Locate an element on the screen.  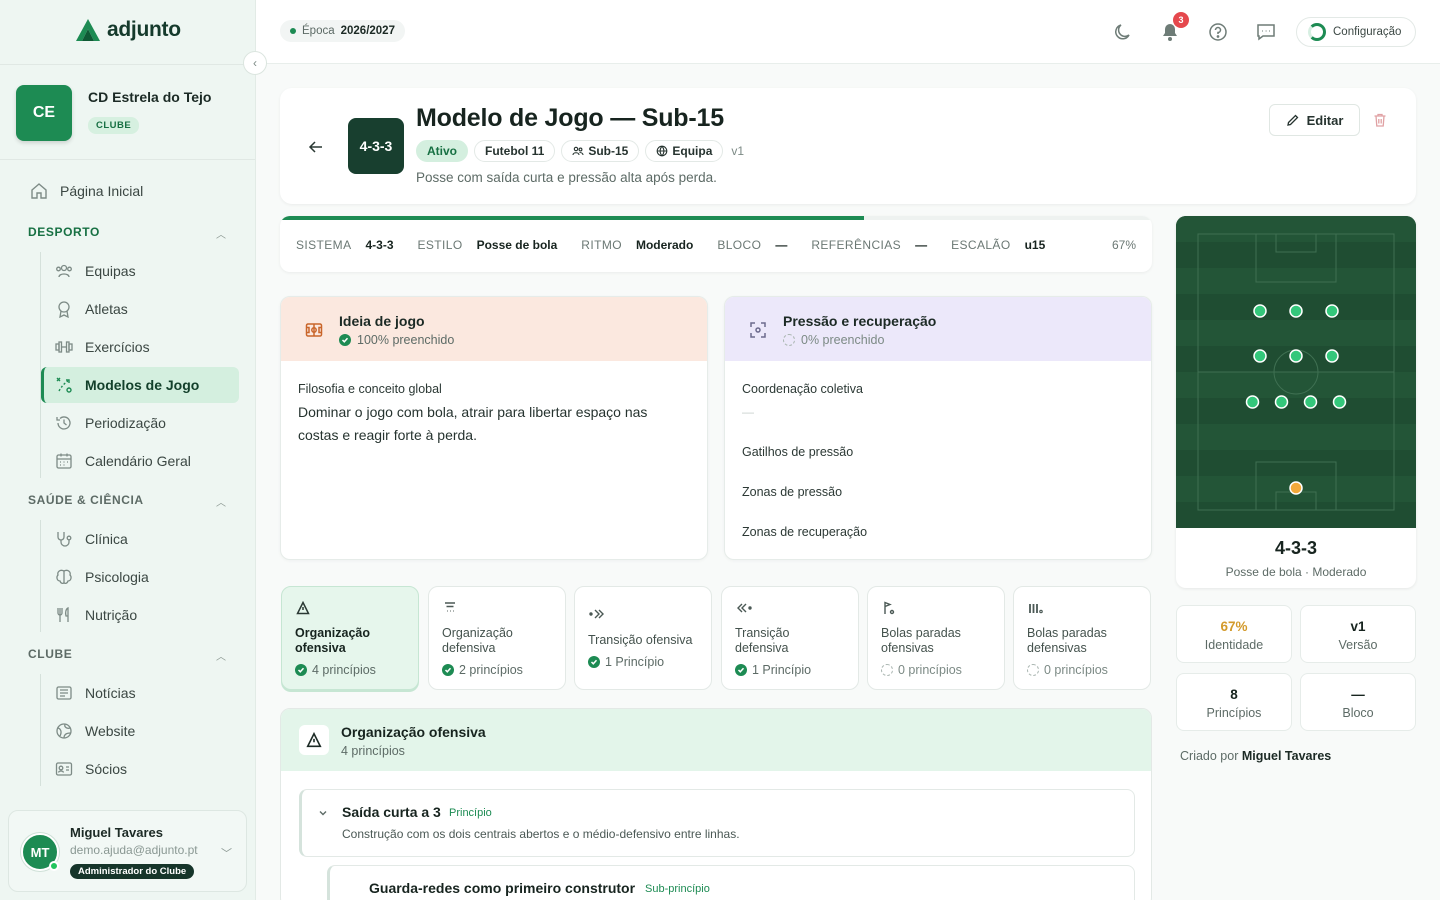
season-selector: Época 2026/2027 is located at coordinates (342, 31).